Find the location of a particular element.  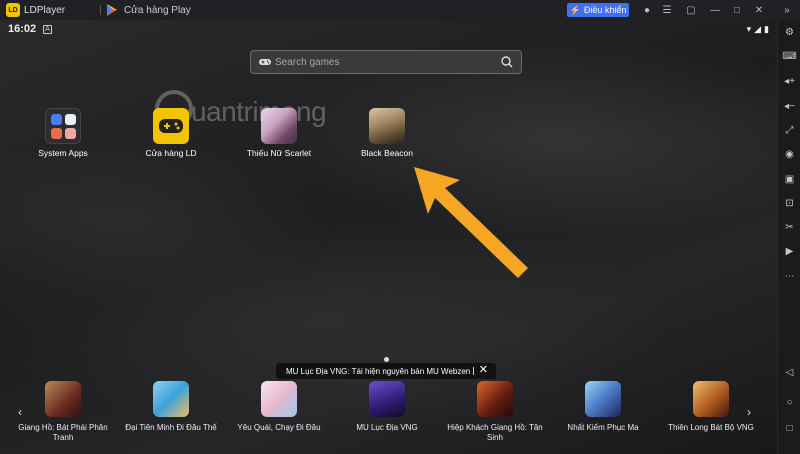

fullscreen-icon: ⤢ is located at coordinates (789, 130).